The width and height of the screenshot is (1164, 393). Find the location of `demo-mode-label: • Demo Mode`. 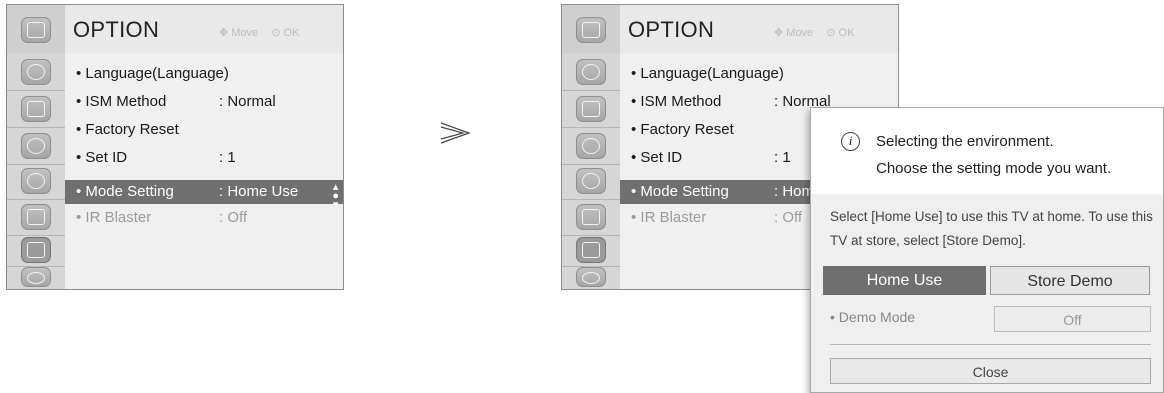

demo-mode-label: • Demo Mode is located at coordinates (873, 317).